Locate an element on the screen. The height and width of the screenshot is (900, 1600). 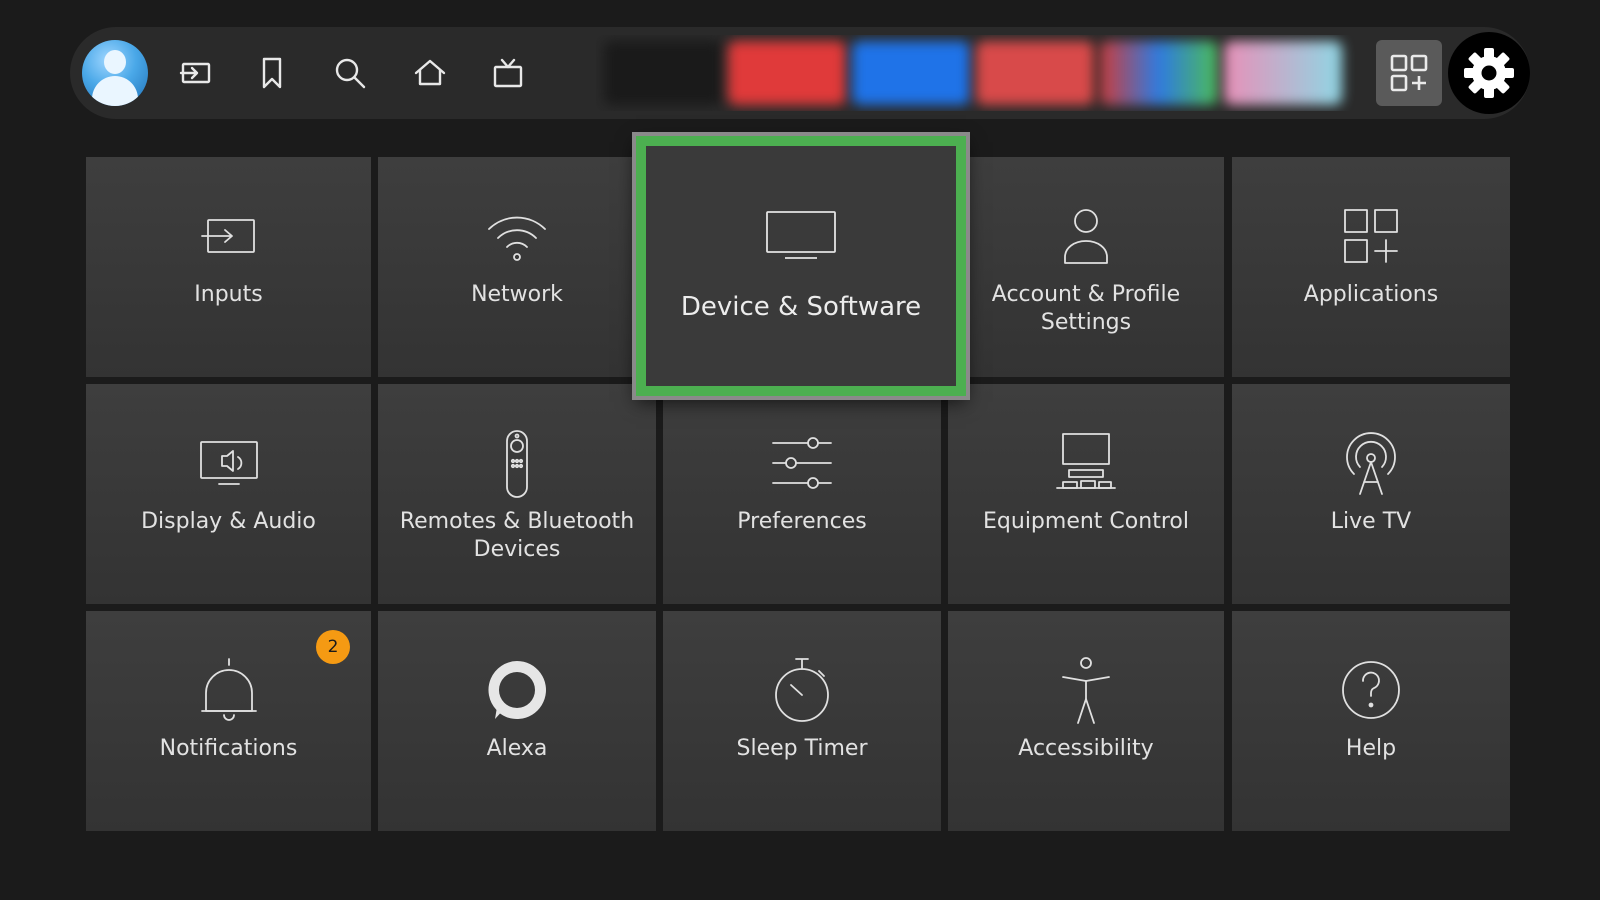
tile-account-profile: Account & Profile Settings is located at coordinates (1086, 267).